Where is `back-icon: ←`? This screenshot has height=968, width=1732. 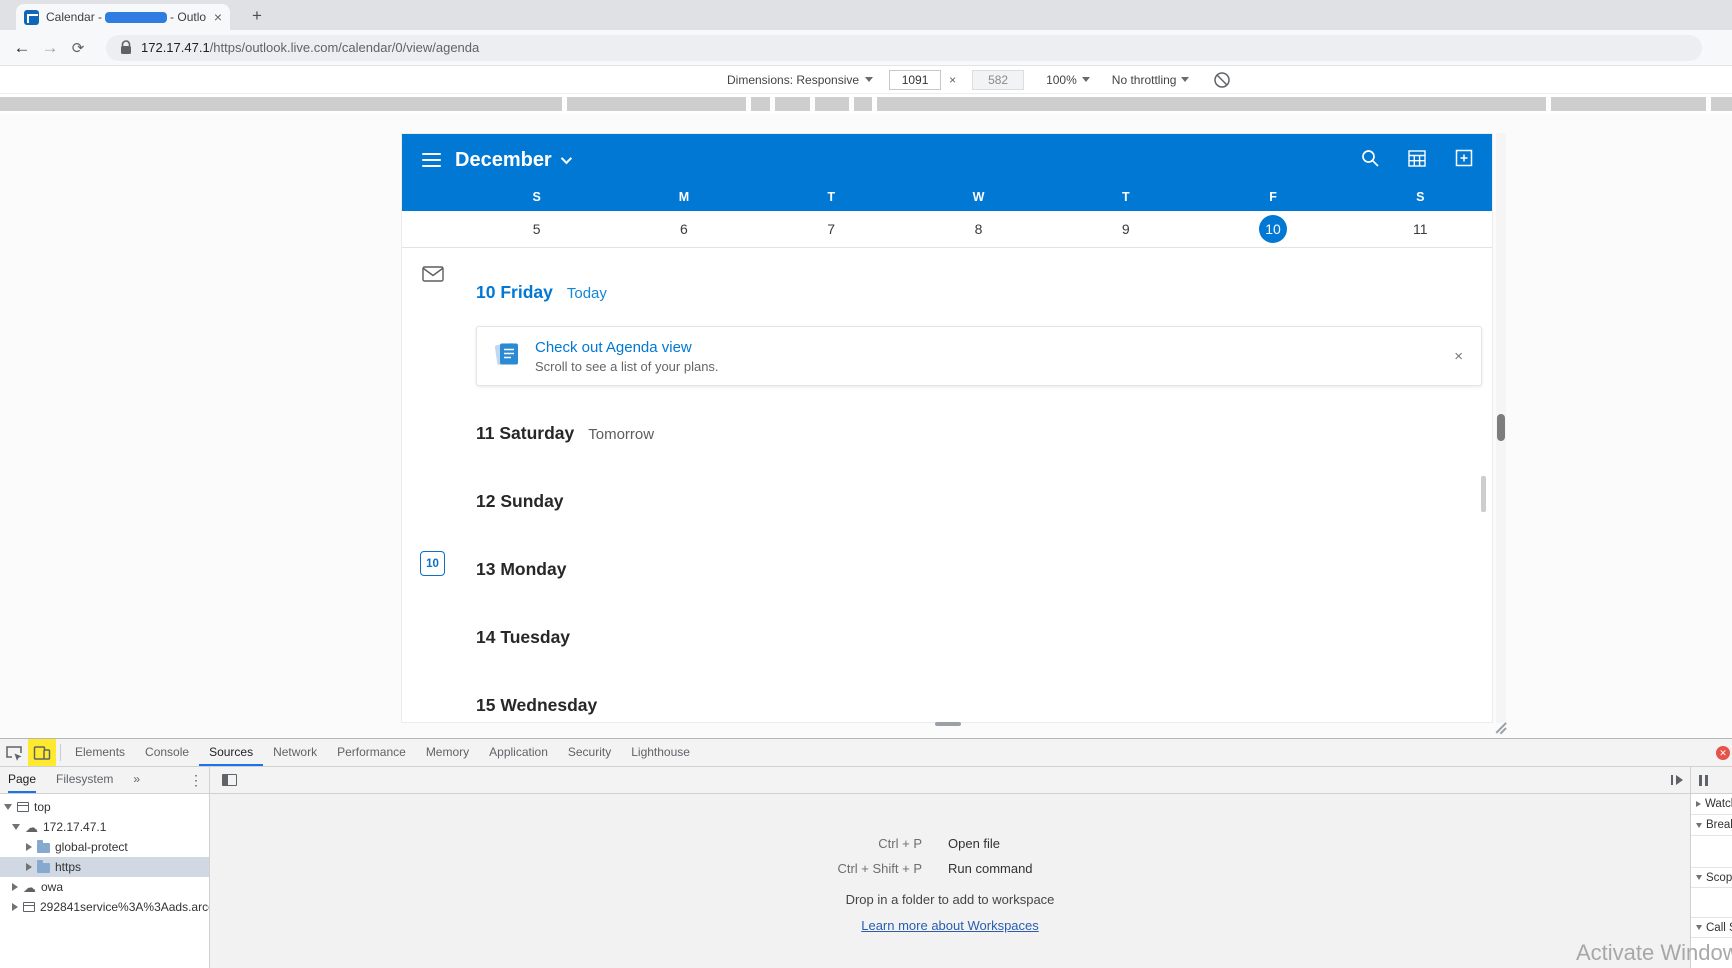
back-icon: ← is located at coordinates (22, 48).